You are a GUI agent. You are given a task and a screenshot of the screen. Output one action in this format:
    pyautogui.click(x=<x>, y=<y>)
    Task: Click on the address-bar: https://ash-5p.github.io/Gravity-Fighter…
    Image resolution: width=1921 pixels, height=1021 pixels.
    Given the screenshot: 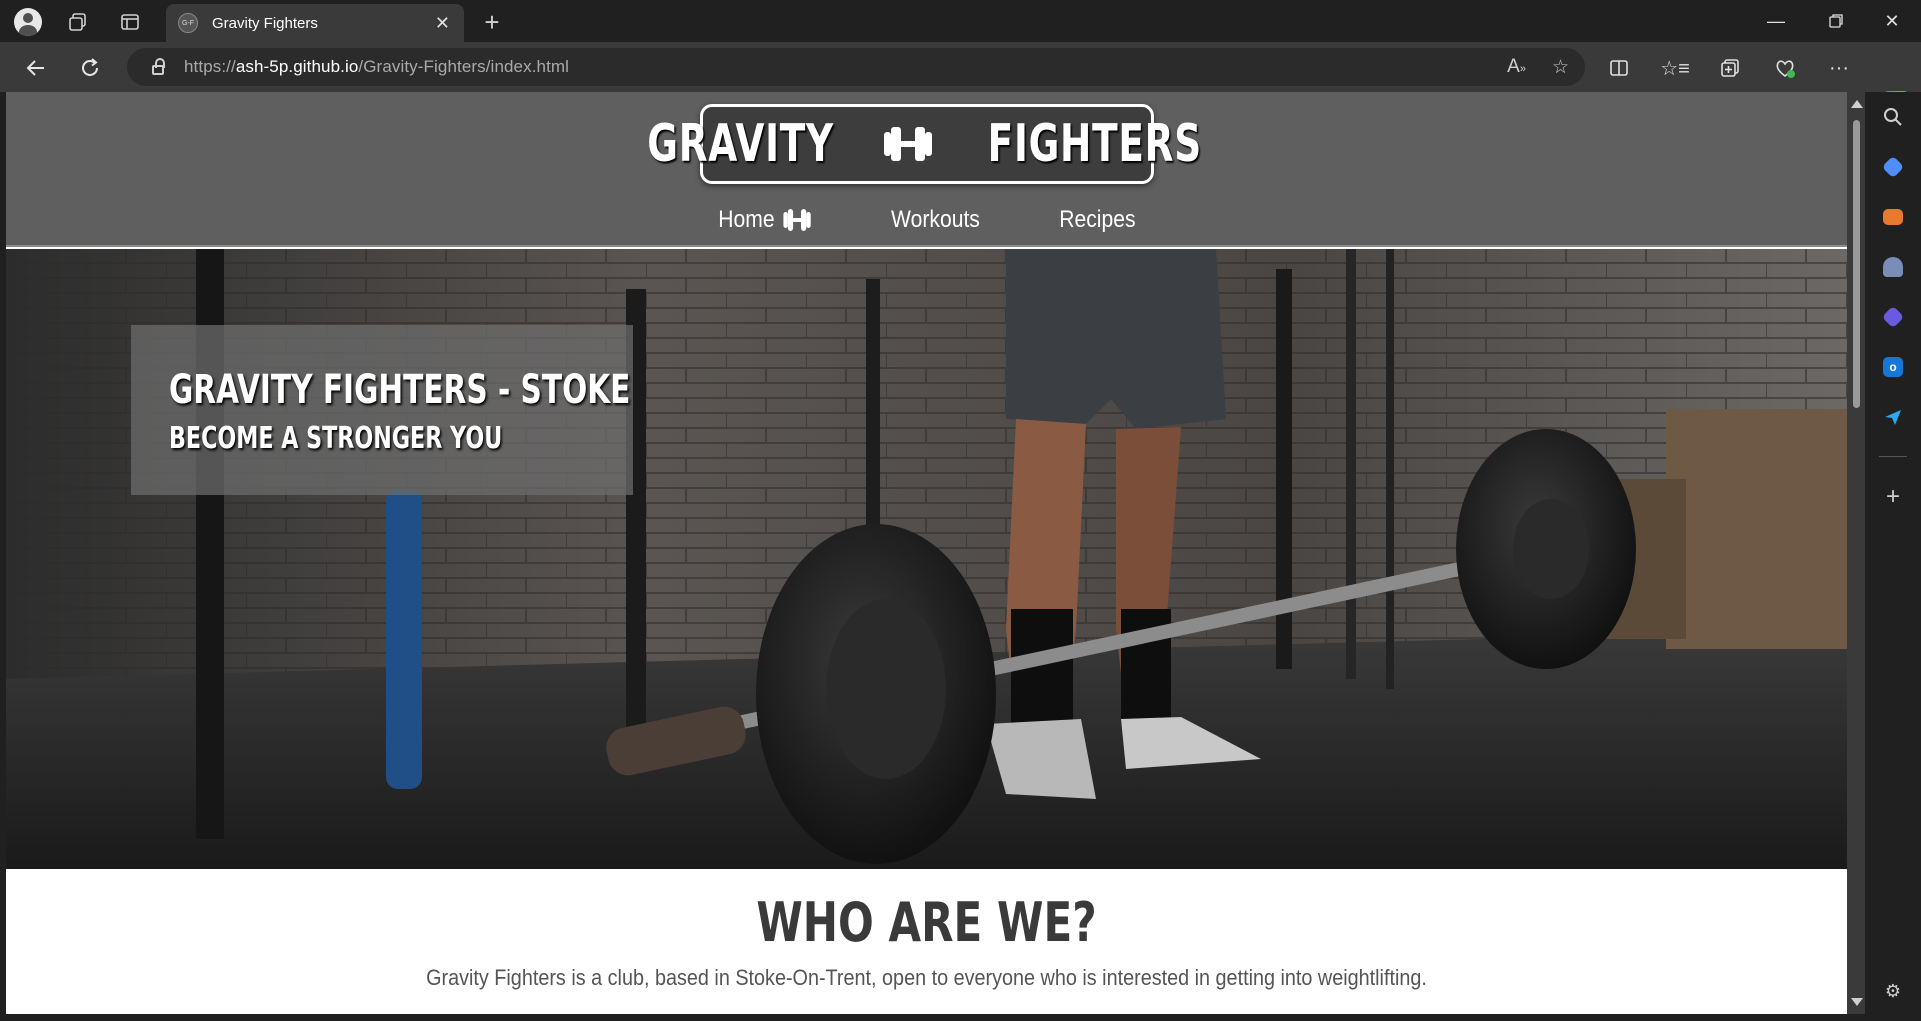 What is the action you would take?
    pyautogui.click(x=856, y=67)
    